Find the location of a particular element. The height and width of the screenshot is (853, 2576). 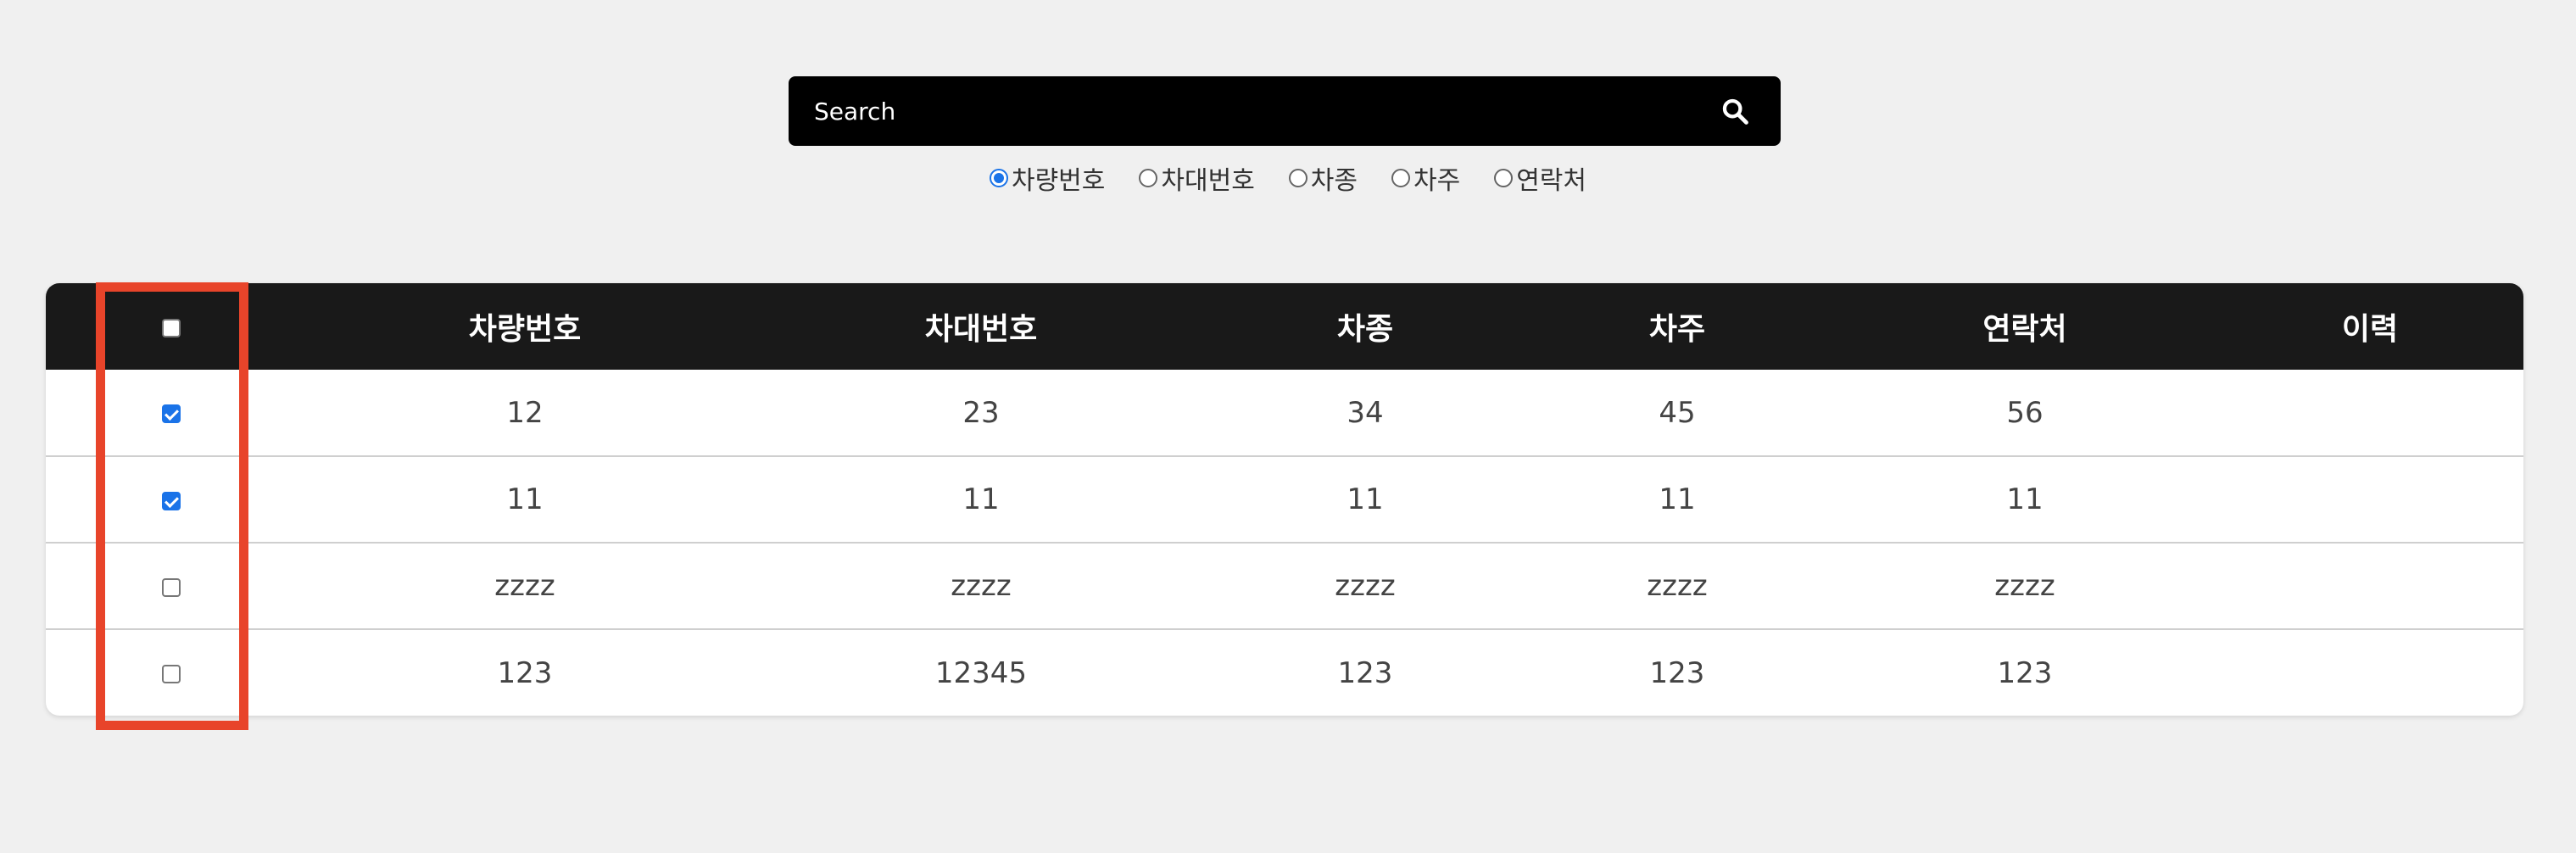

radio-option-owner: 차주 is located at coordinates (1425, 178).